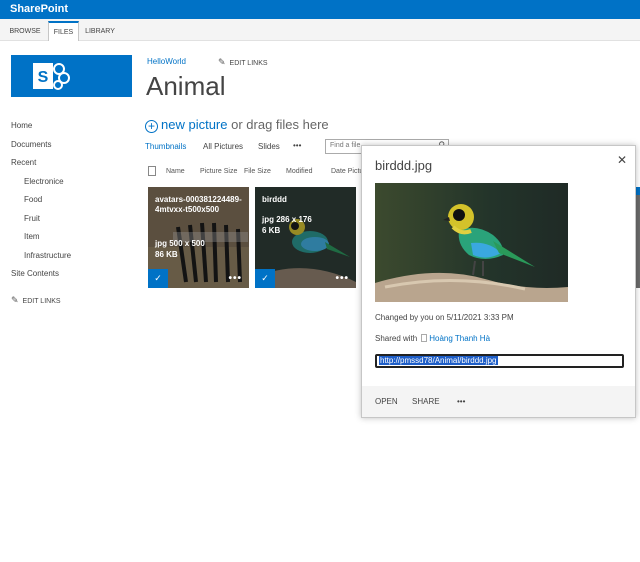 This screenshot has width=640, height=562. What do you see at coordinates (622, 160) in the screenshot?
I see `close-icon: ✕` at bounding box center [622, 160].